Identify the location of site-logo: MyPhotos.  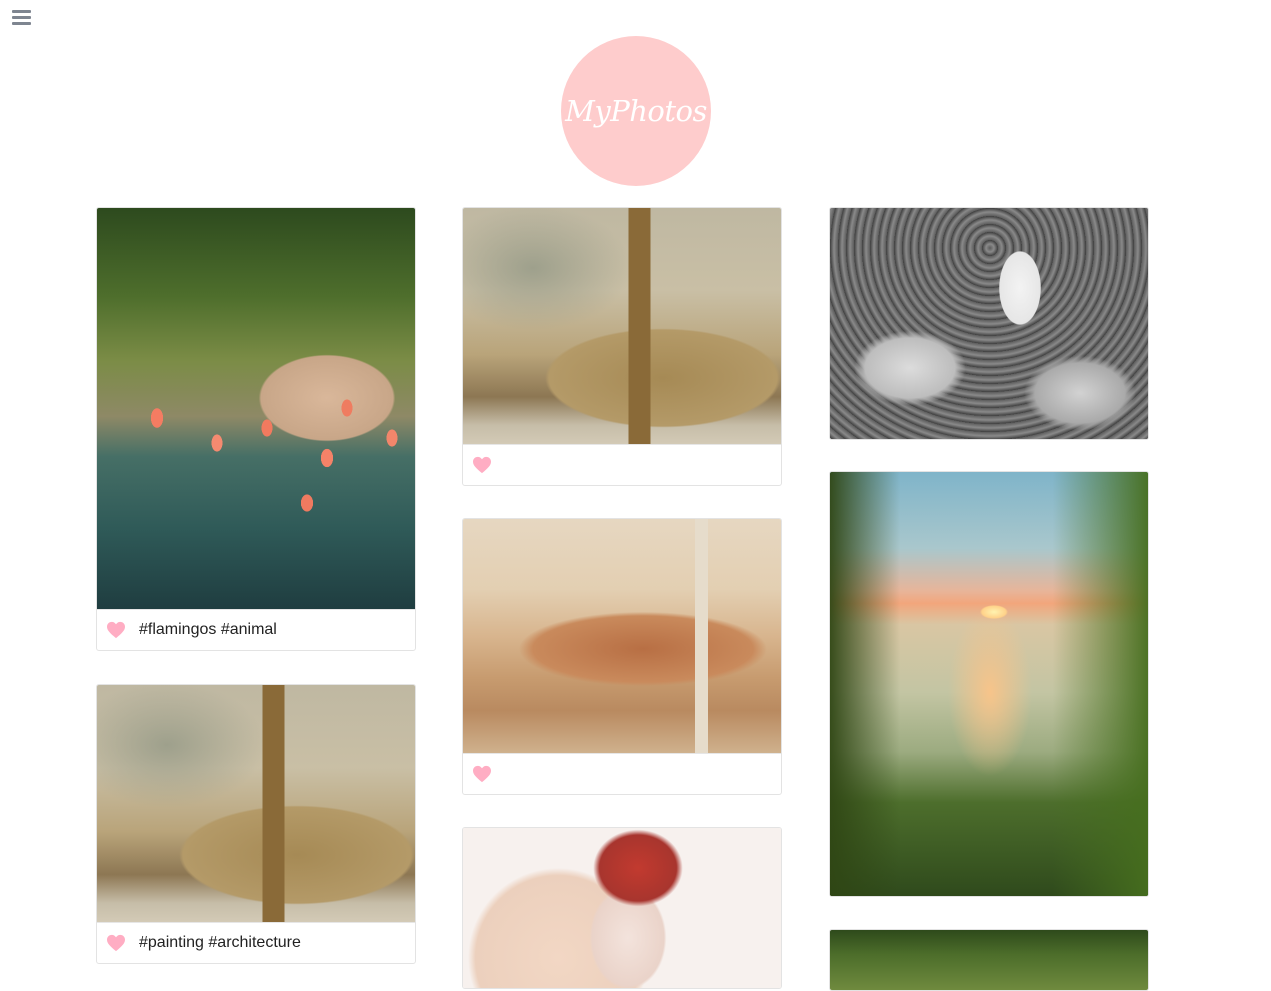
(636, 111).